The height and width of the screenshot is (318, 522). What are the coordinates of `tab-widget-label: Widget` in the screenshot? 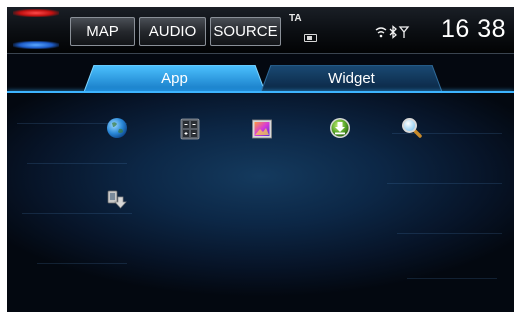 It's located at (351, 78).